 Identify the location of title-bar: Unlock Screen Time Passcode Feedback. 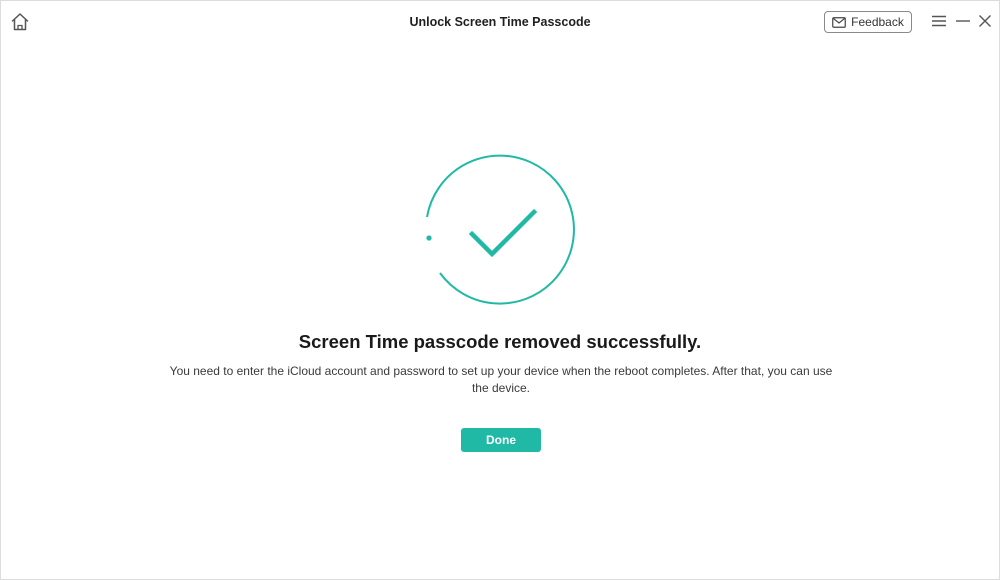
(500, 23).